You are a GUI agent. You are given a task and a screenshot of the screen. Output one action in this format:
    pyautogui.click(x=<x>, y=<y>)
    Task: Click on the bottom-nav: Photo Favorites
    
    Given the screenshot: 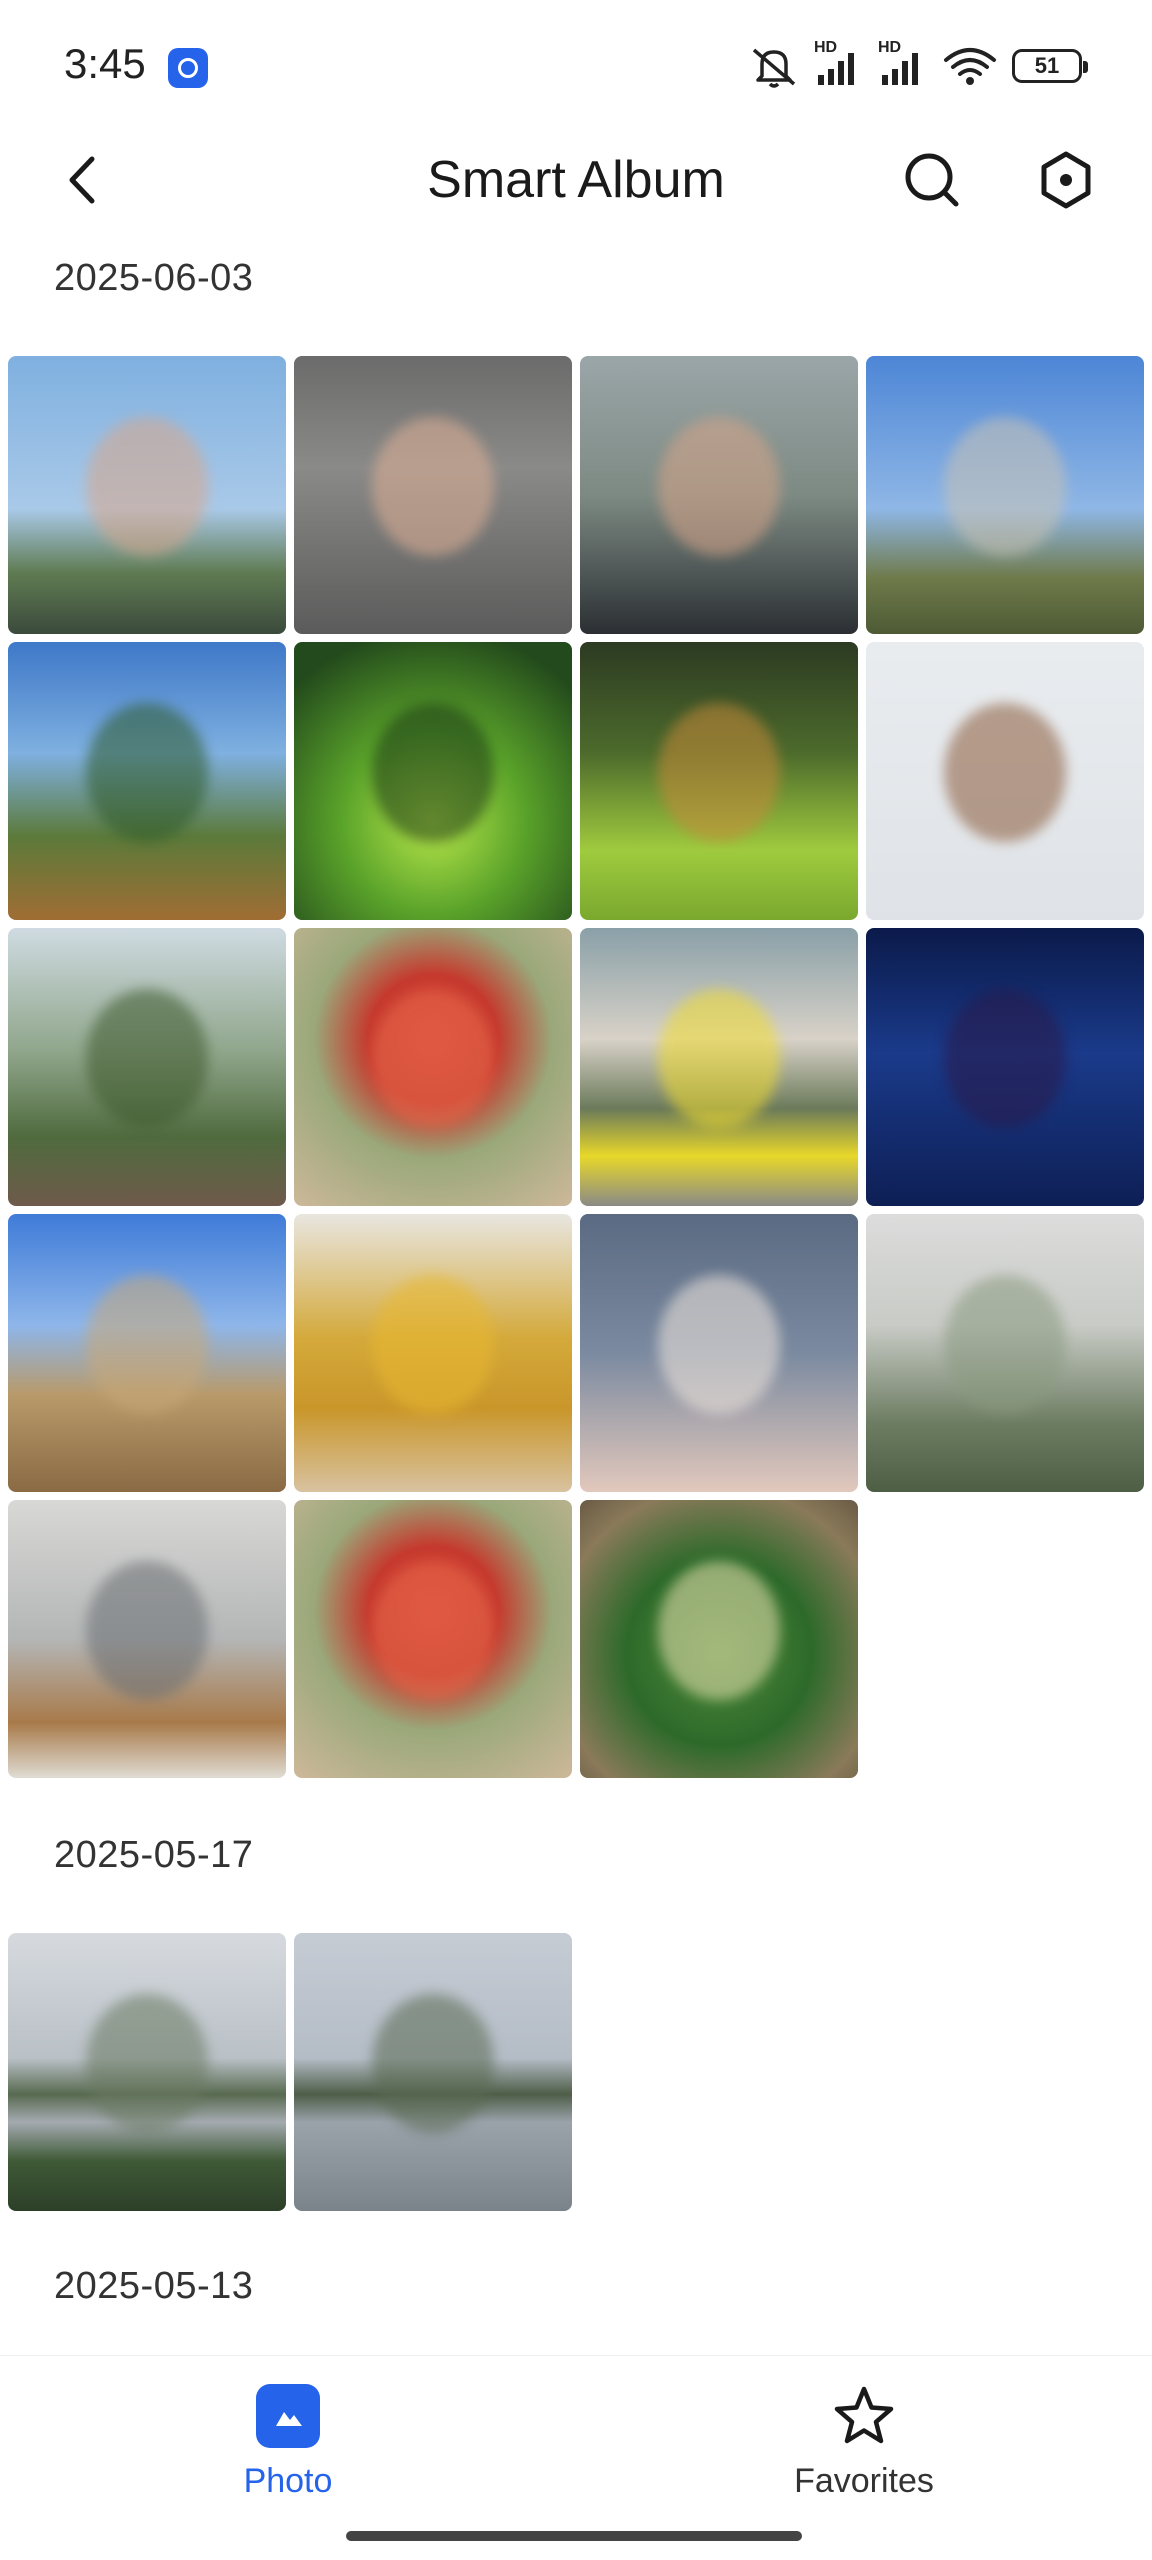 What is the action you would take?
    pyautogui.click(x=576, y=2457)
    